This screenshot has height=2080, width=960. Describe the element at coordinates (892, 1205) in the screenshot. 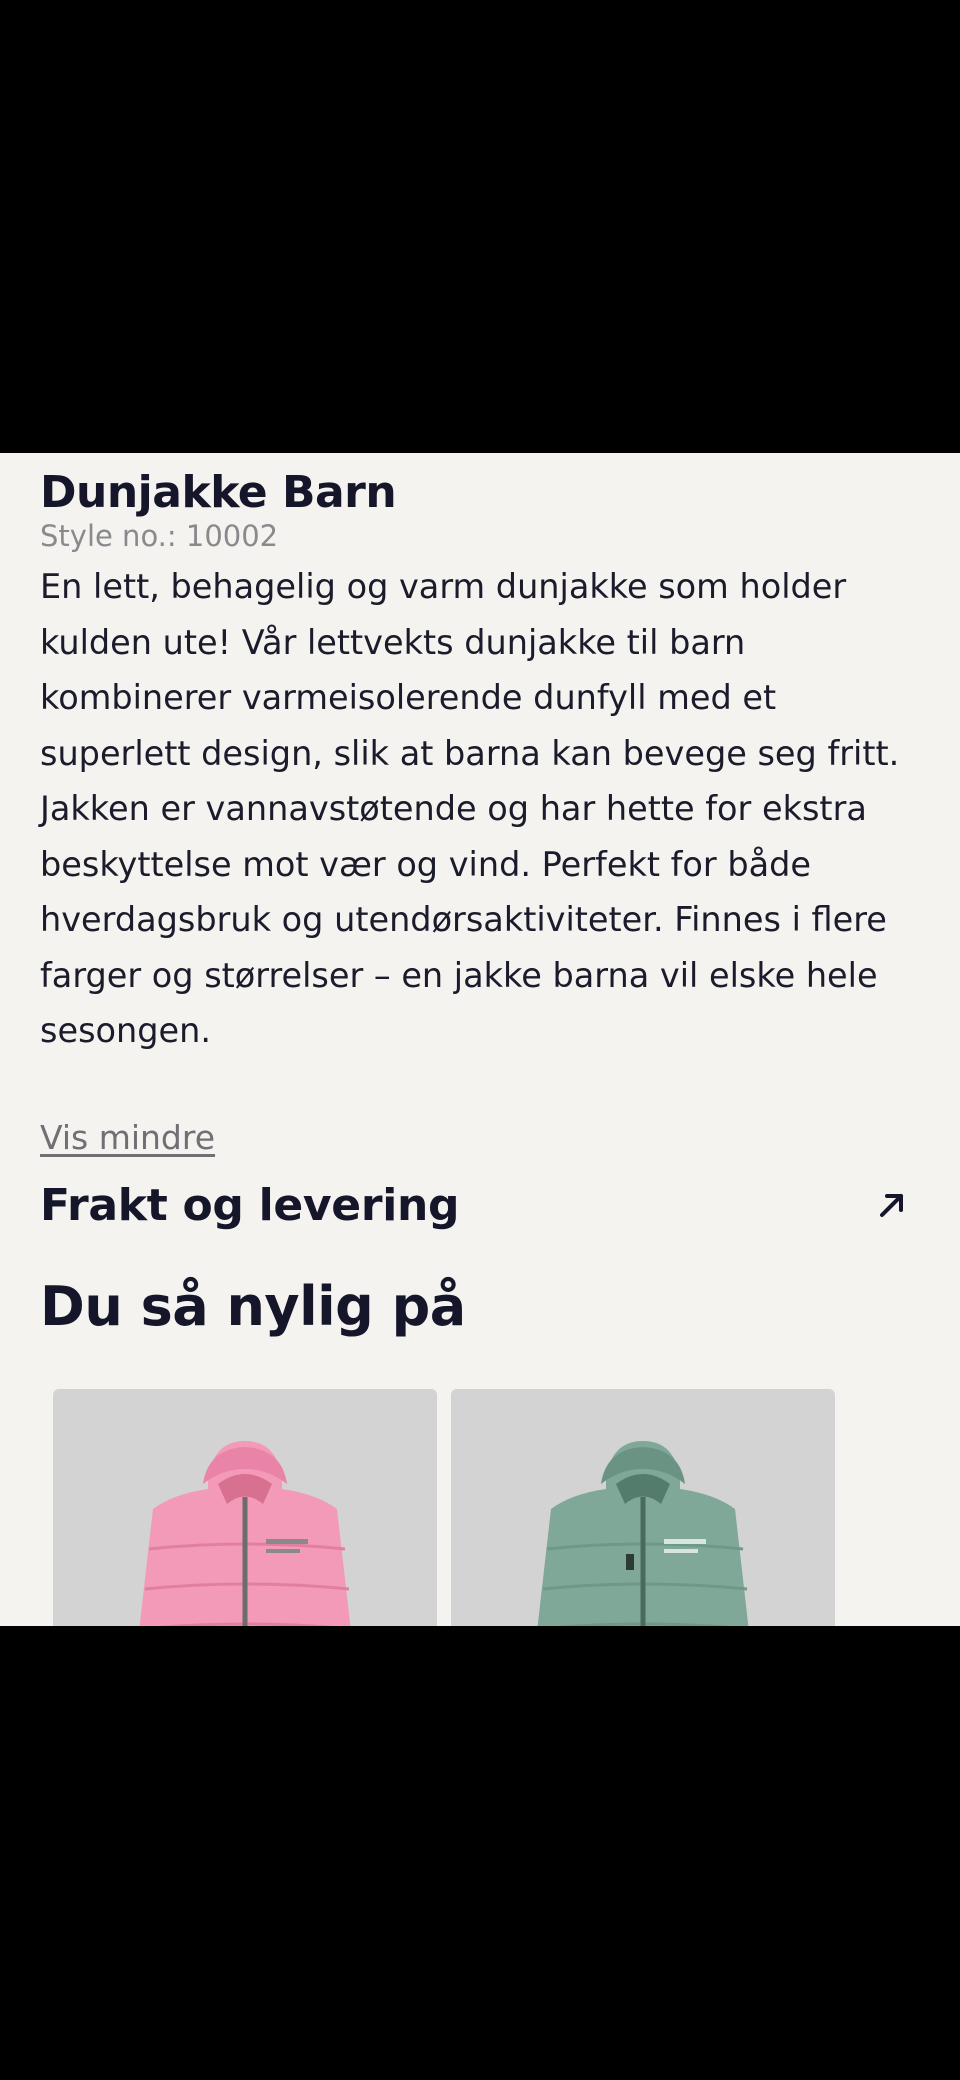

I see `arrow-up-right-icon` at that location.